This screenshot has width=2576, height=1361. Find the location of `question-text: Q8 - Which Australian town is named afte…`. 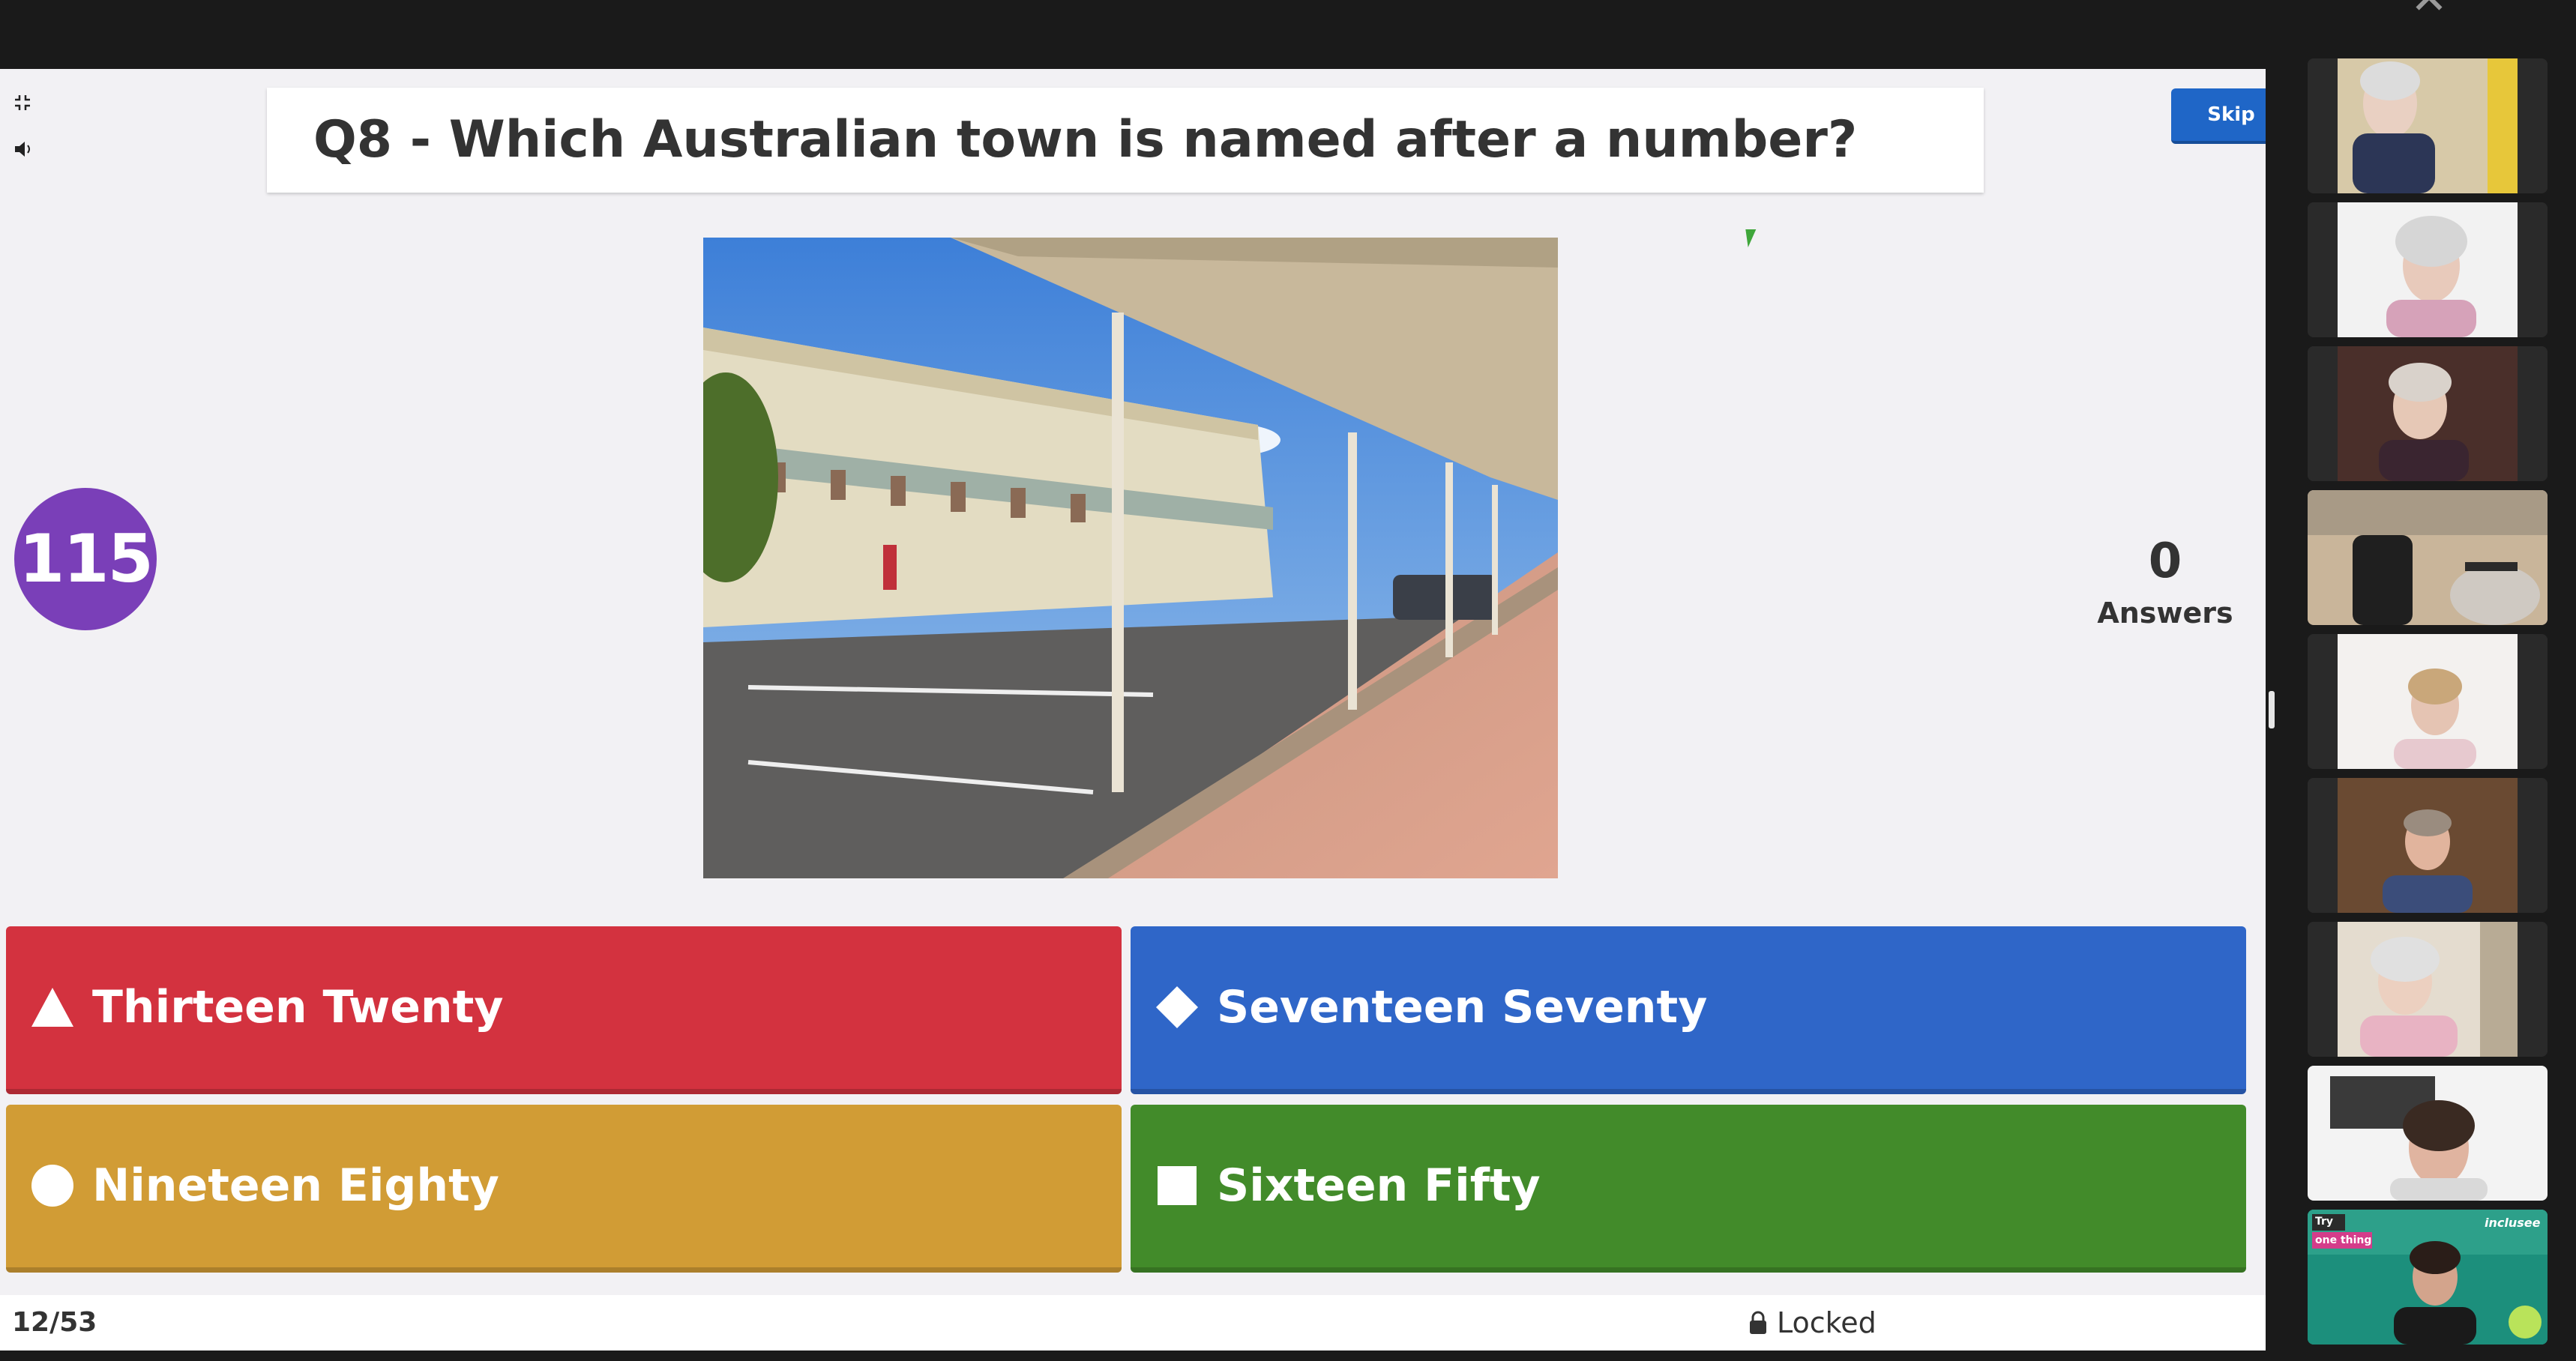

question-text: Q8 - Which Australian town is named afte… is located at coordinates (1085, 139).